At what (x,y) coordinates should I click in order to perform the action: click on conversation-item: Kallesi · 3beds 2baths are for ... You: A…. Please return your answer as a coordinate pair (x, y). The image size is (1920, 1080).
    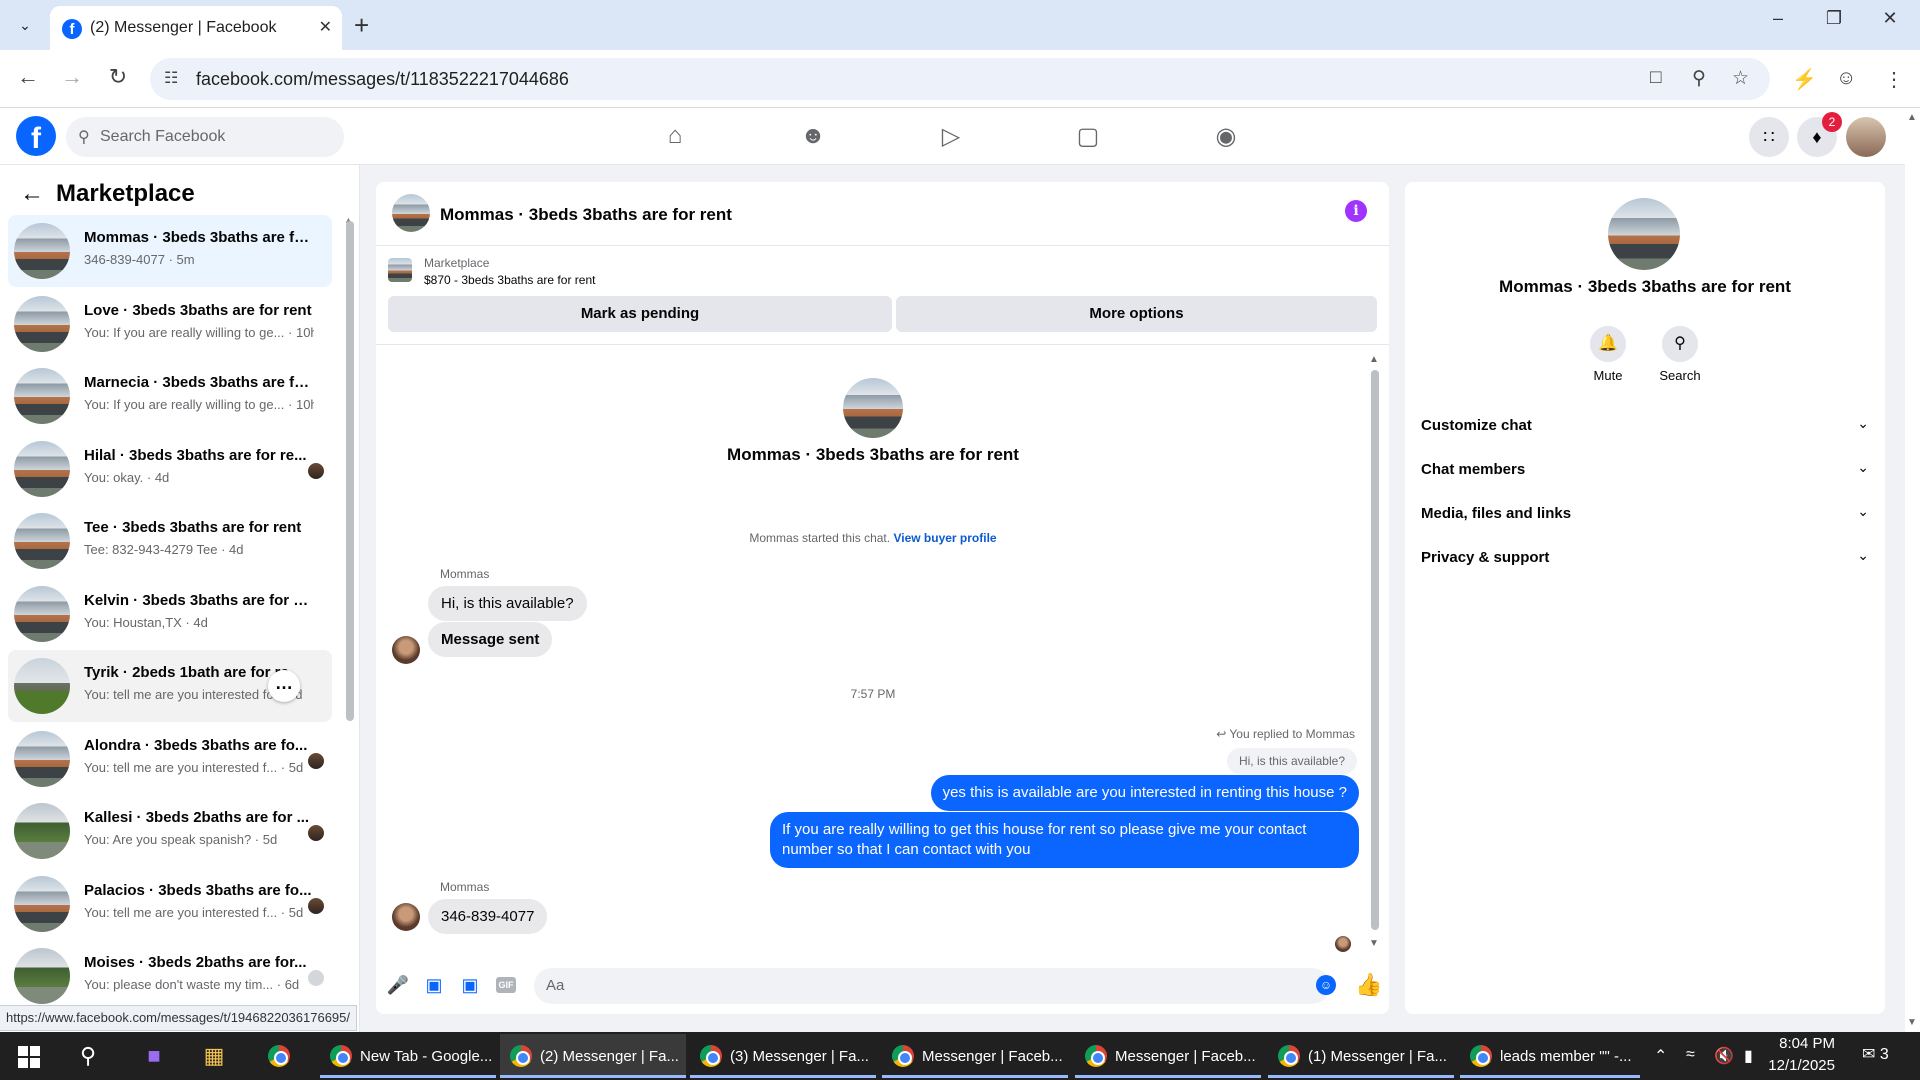
    Looking at the image, I should click on (170, 831).